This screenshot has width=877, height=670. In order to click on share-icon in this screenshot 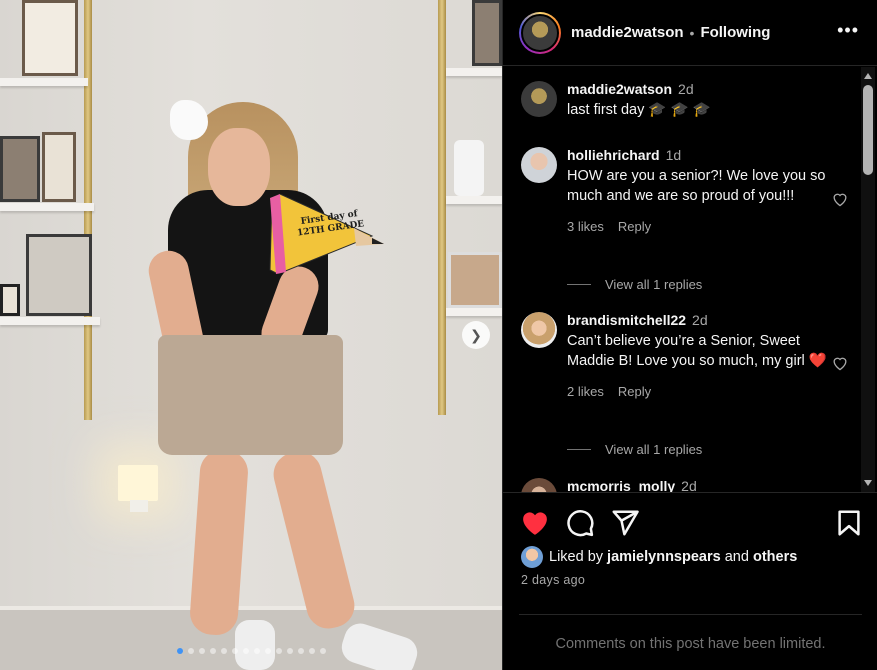, I will do `click(625, 523)`.